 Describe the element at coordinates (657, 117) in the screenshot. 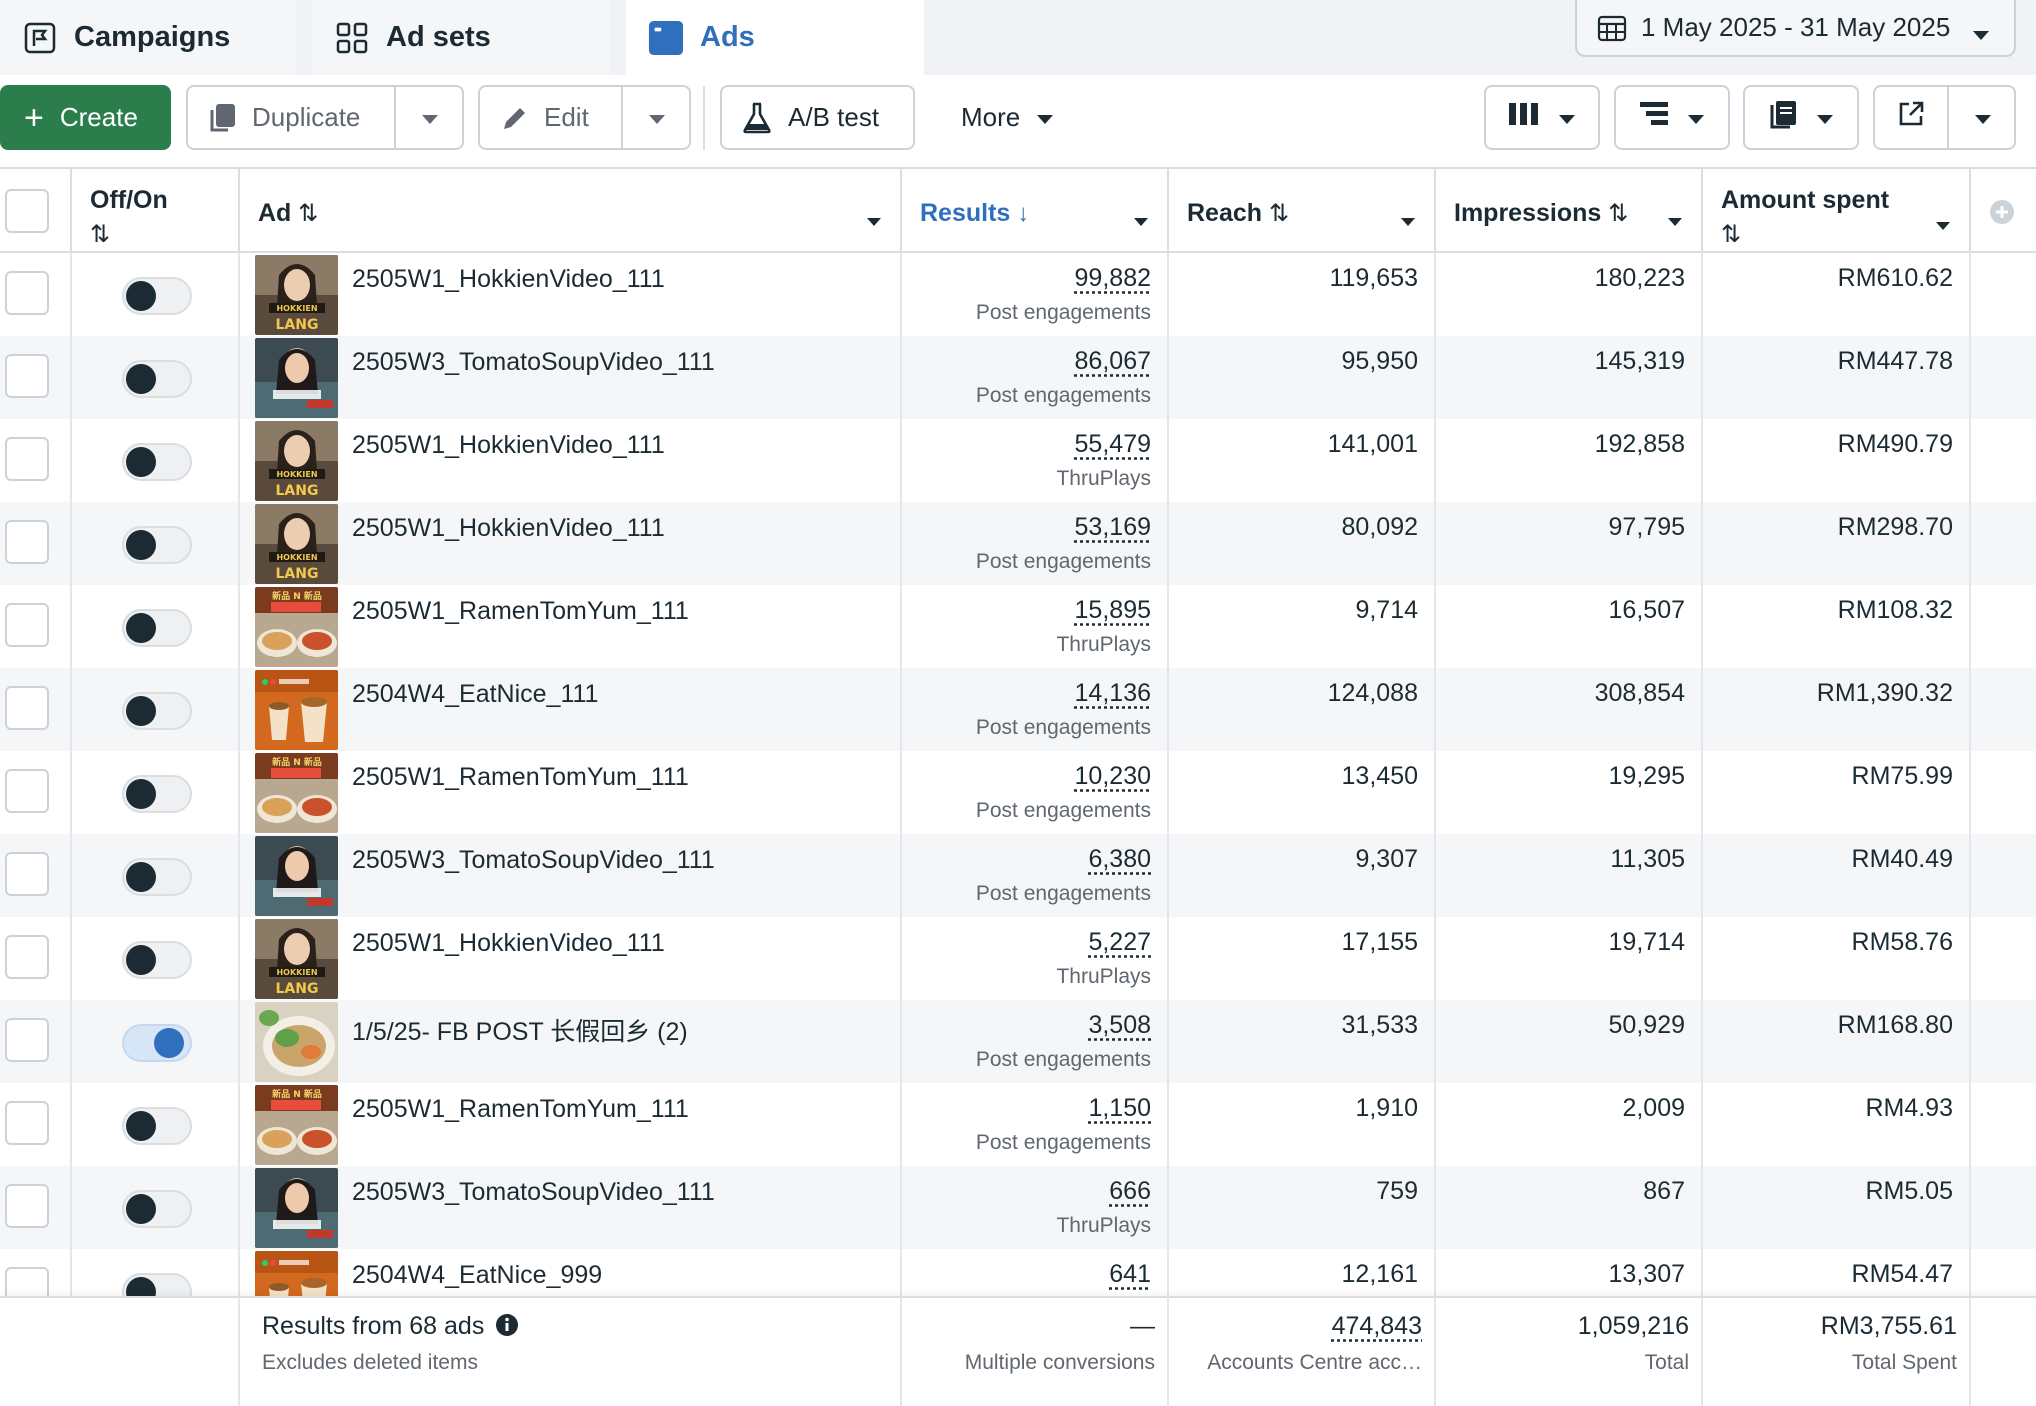

I see `edit-dropdown` at that location.